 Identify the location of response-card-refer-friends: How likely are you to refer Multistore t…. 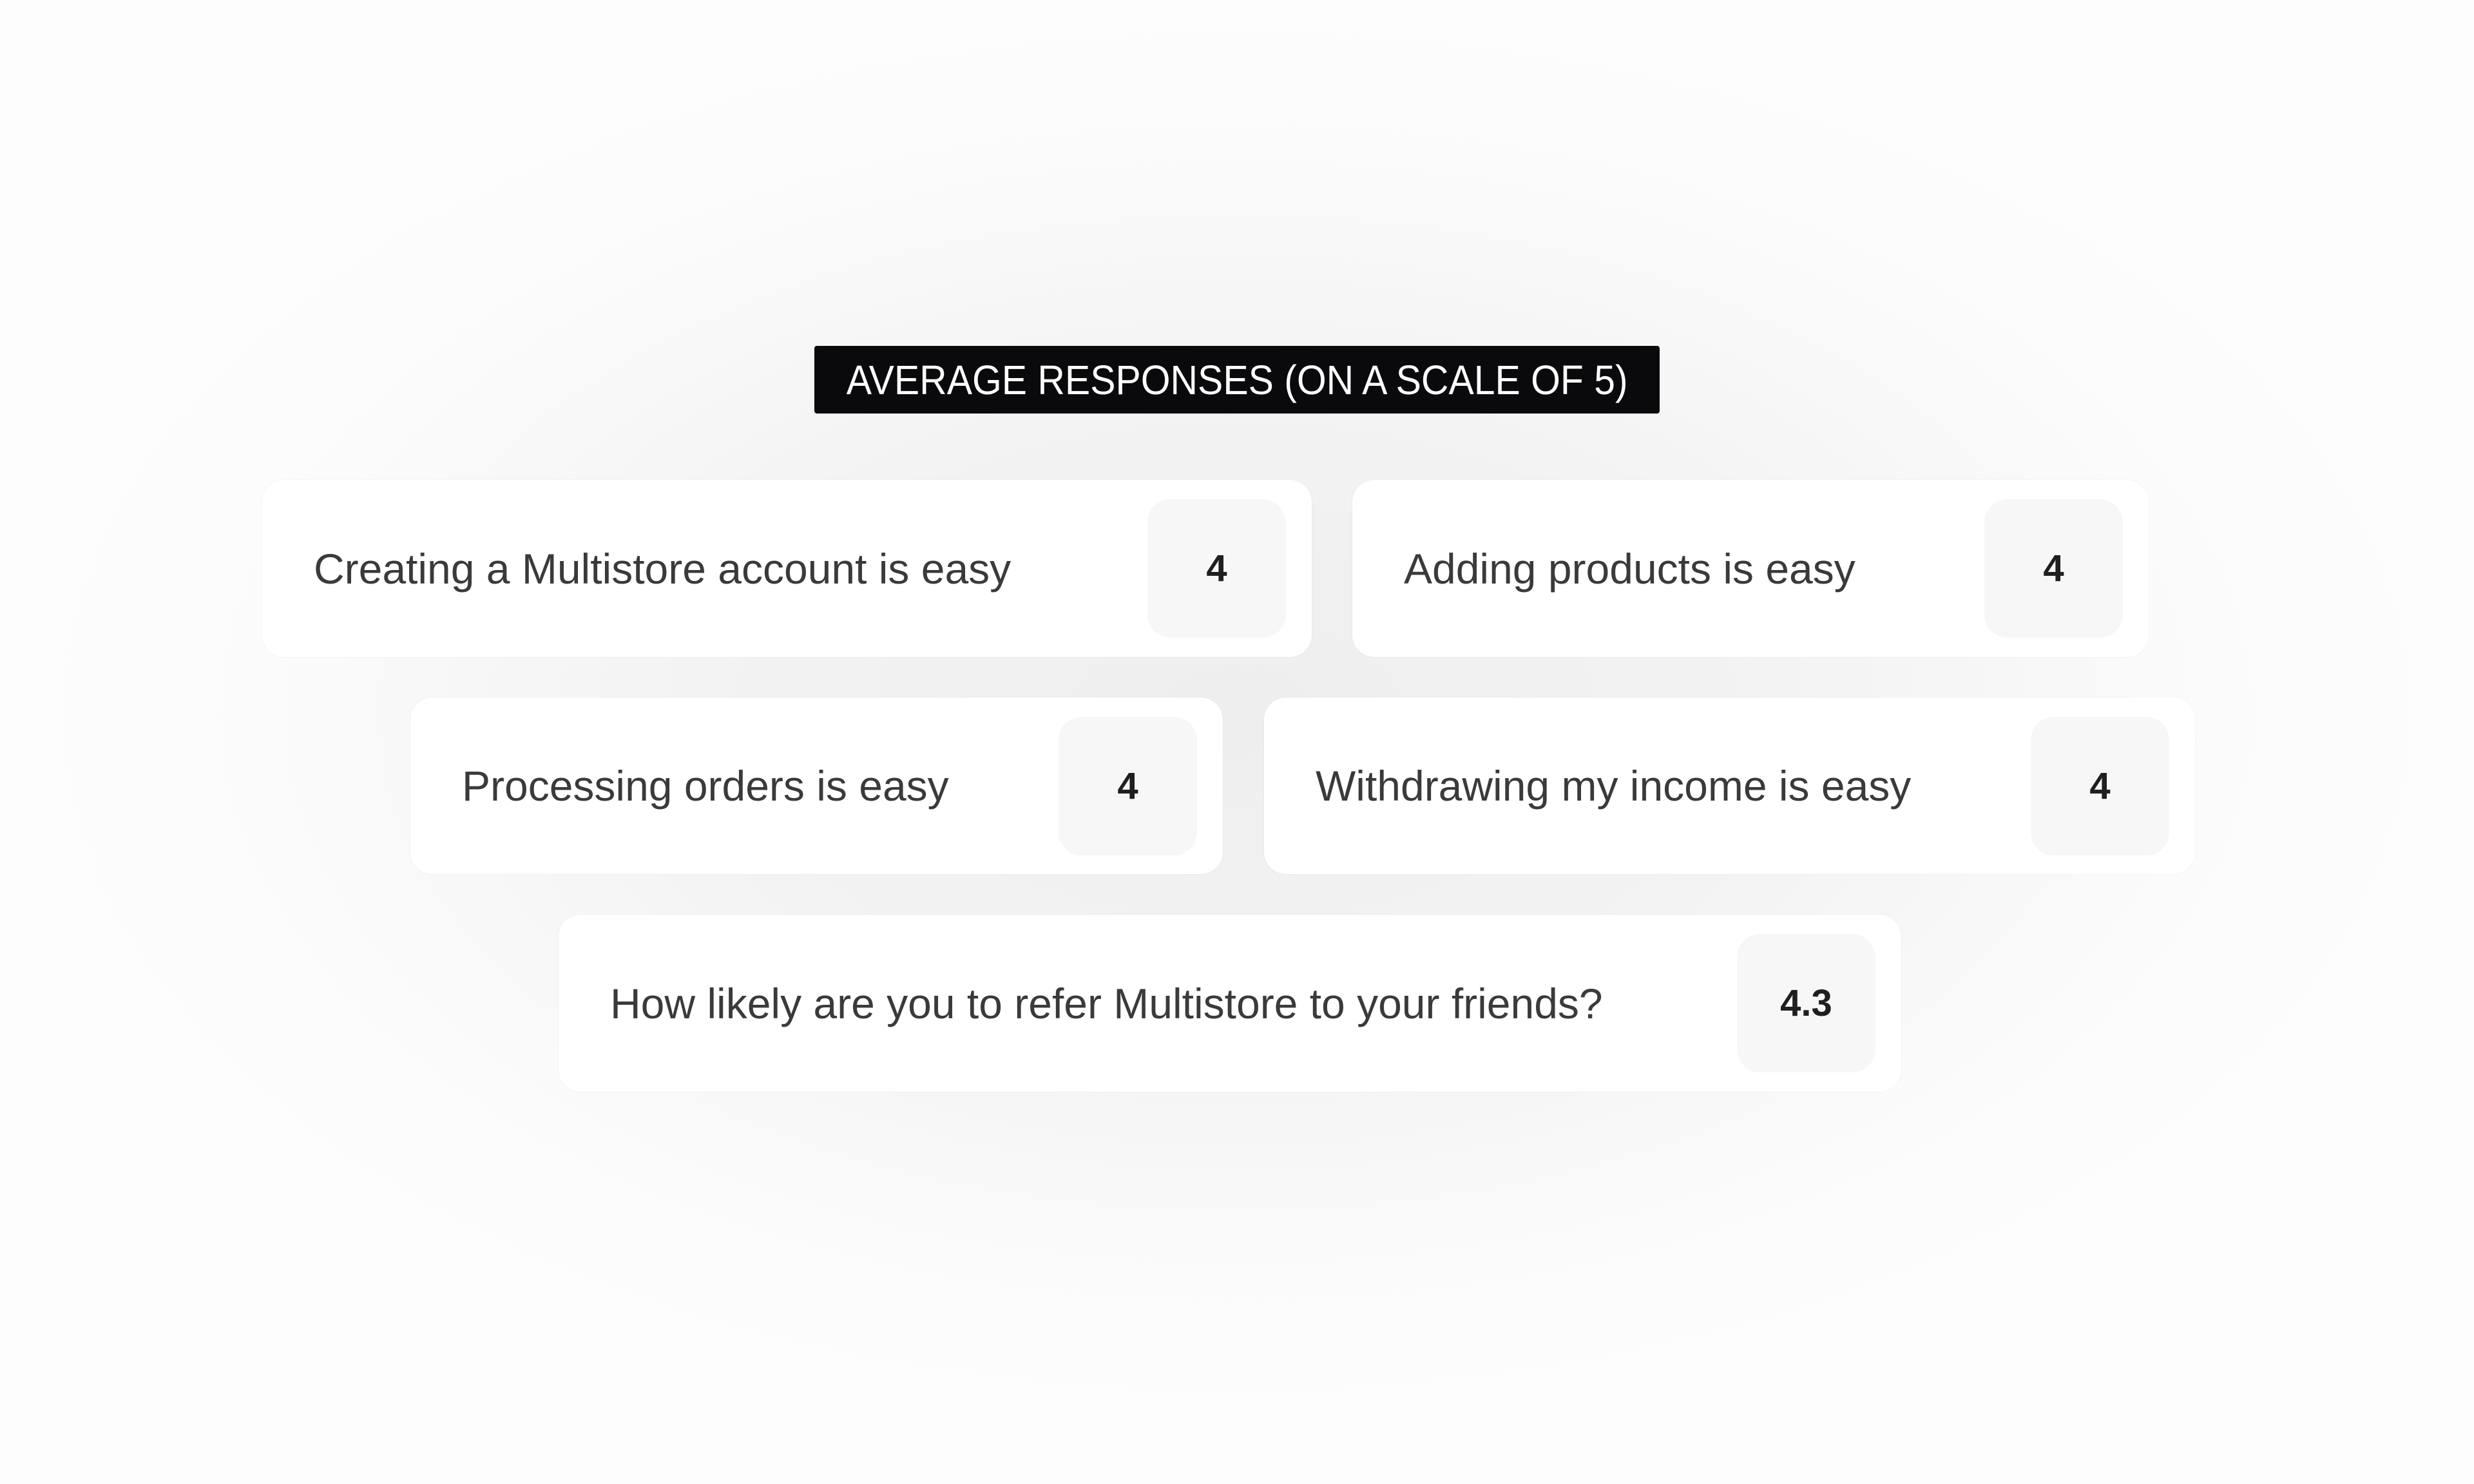
(1230, 1003).